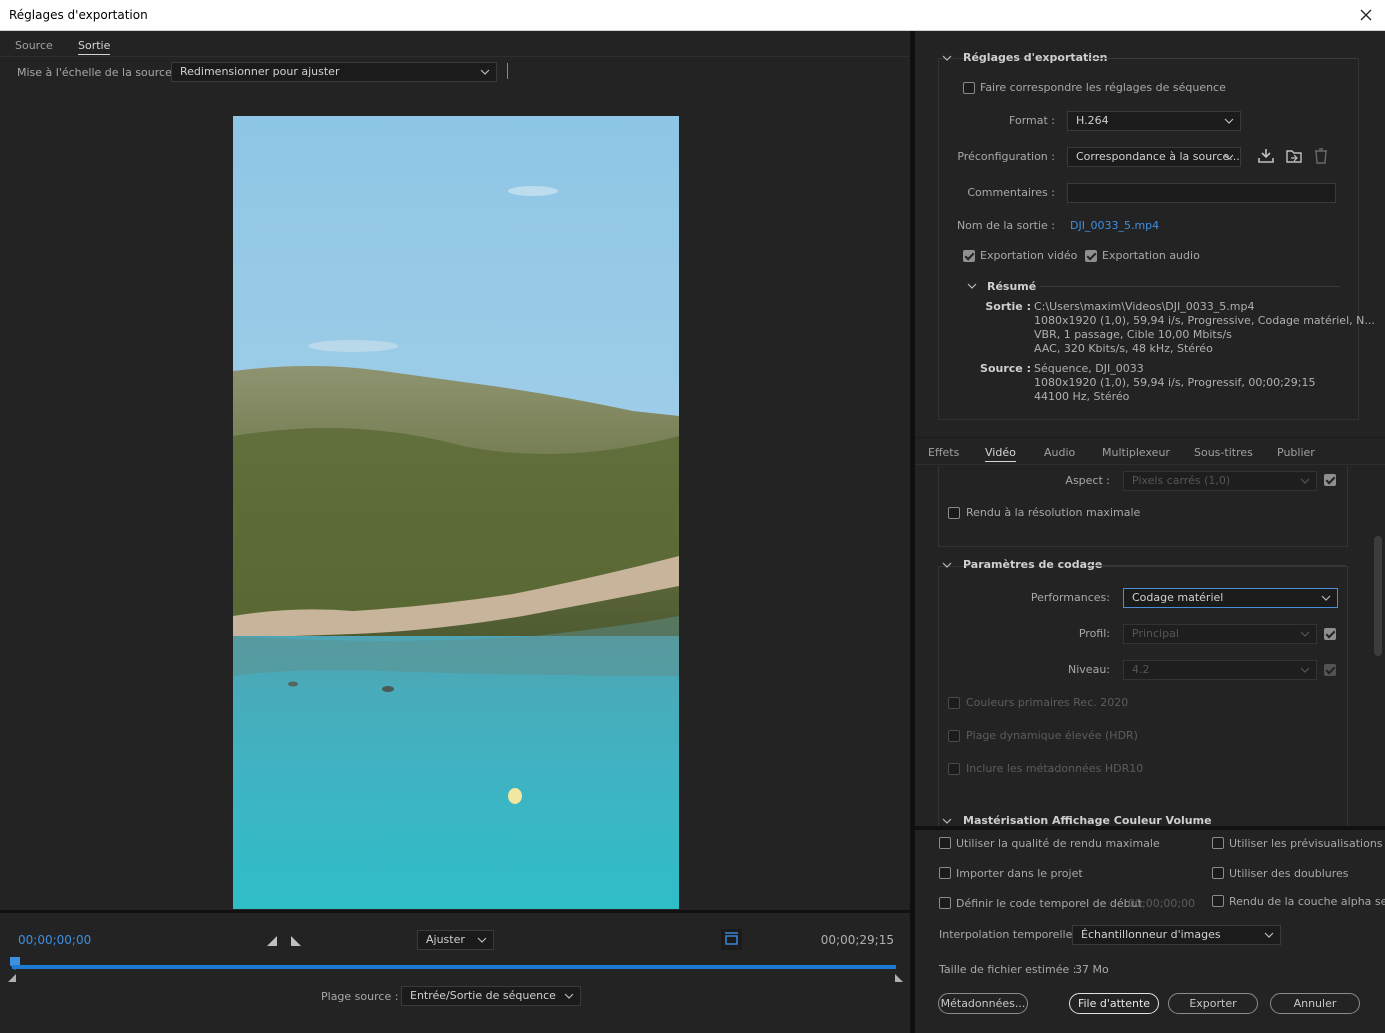 The image size is (1385, 1033). I want to click on aspect-label: Aspect :, so click(1087, 480).